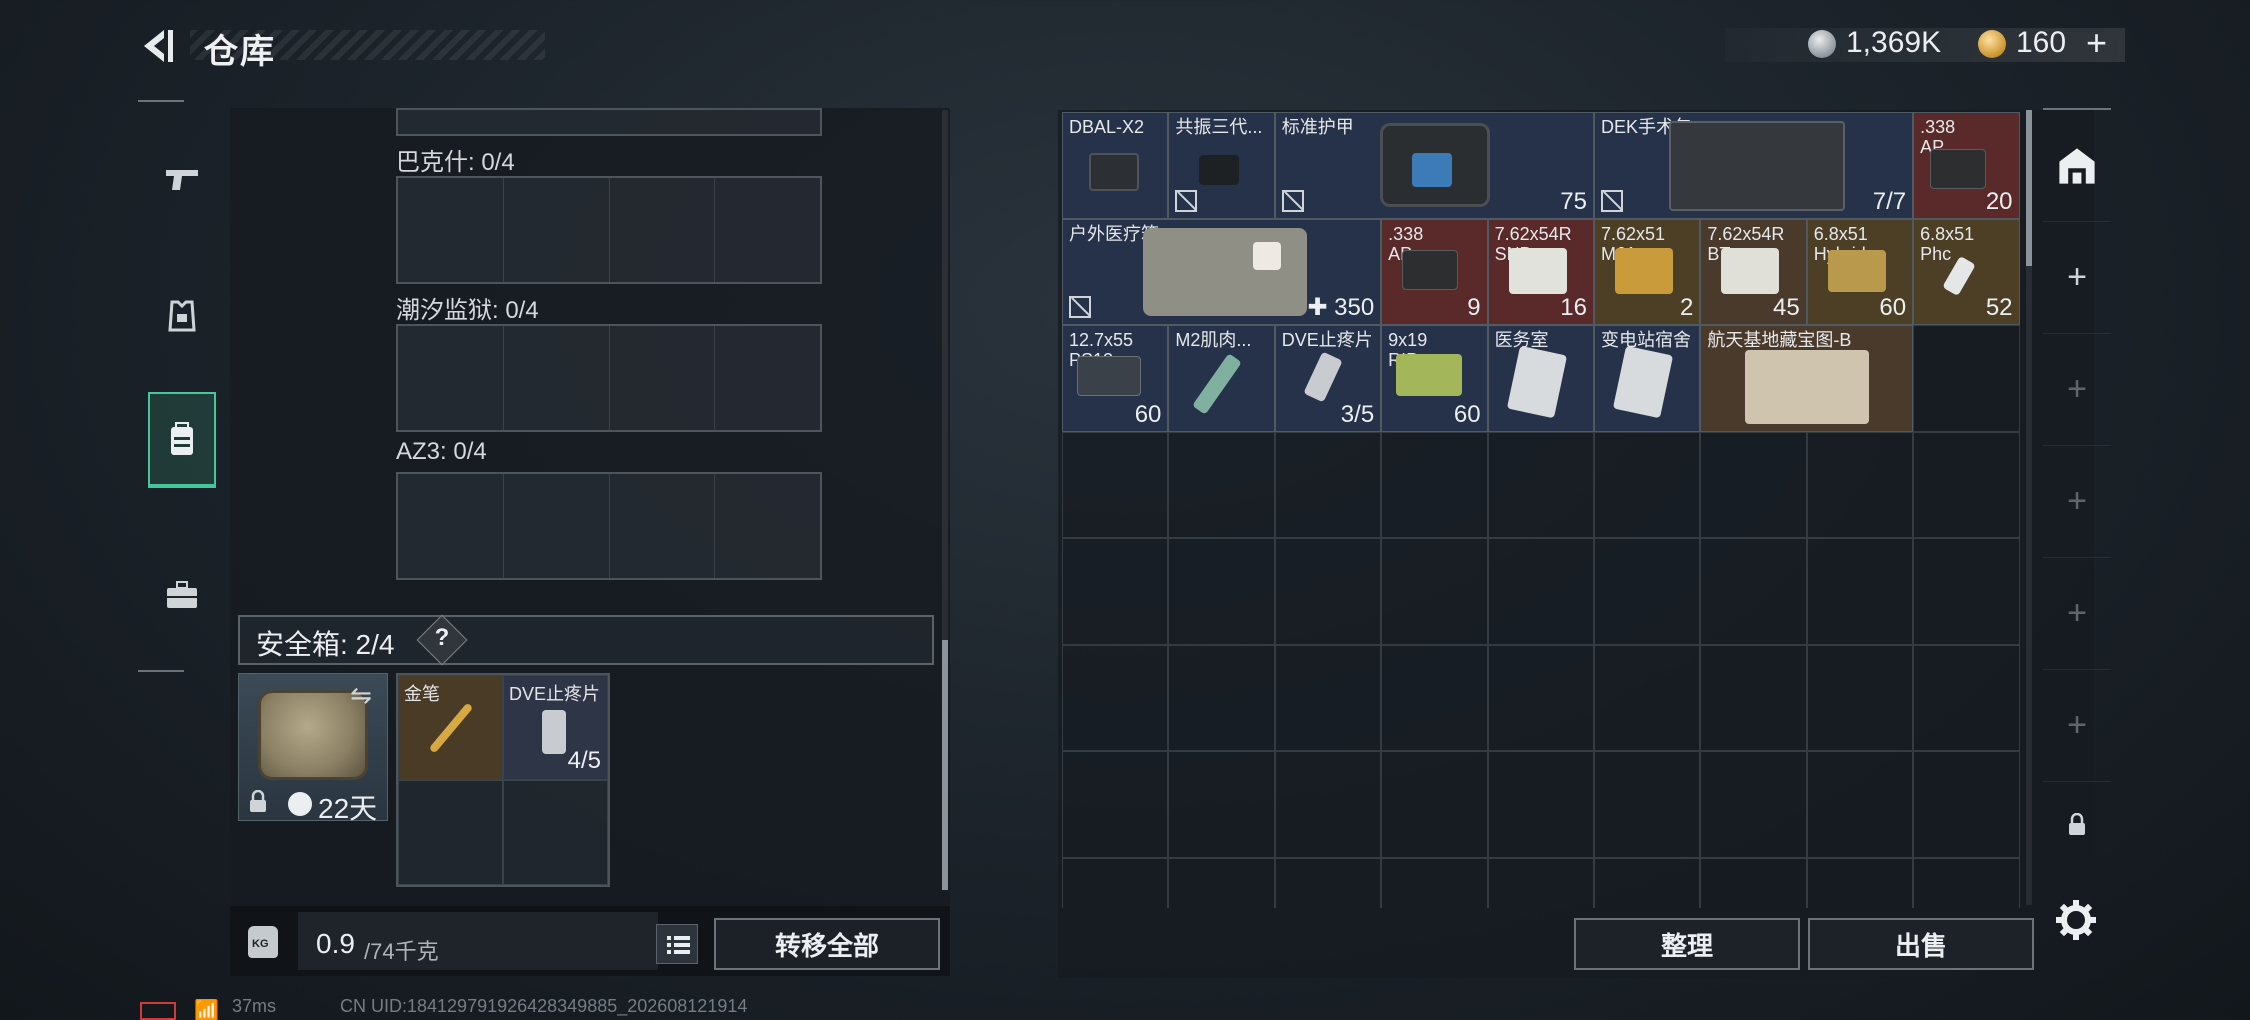 The image size is (2250, 1020). Describe the element at coordinates (1434, 378) in the screenshot. I see `stash-item: 9x19 RIP 60` at that location.